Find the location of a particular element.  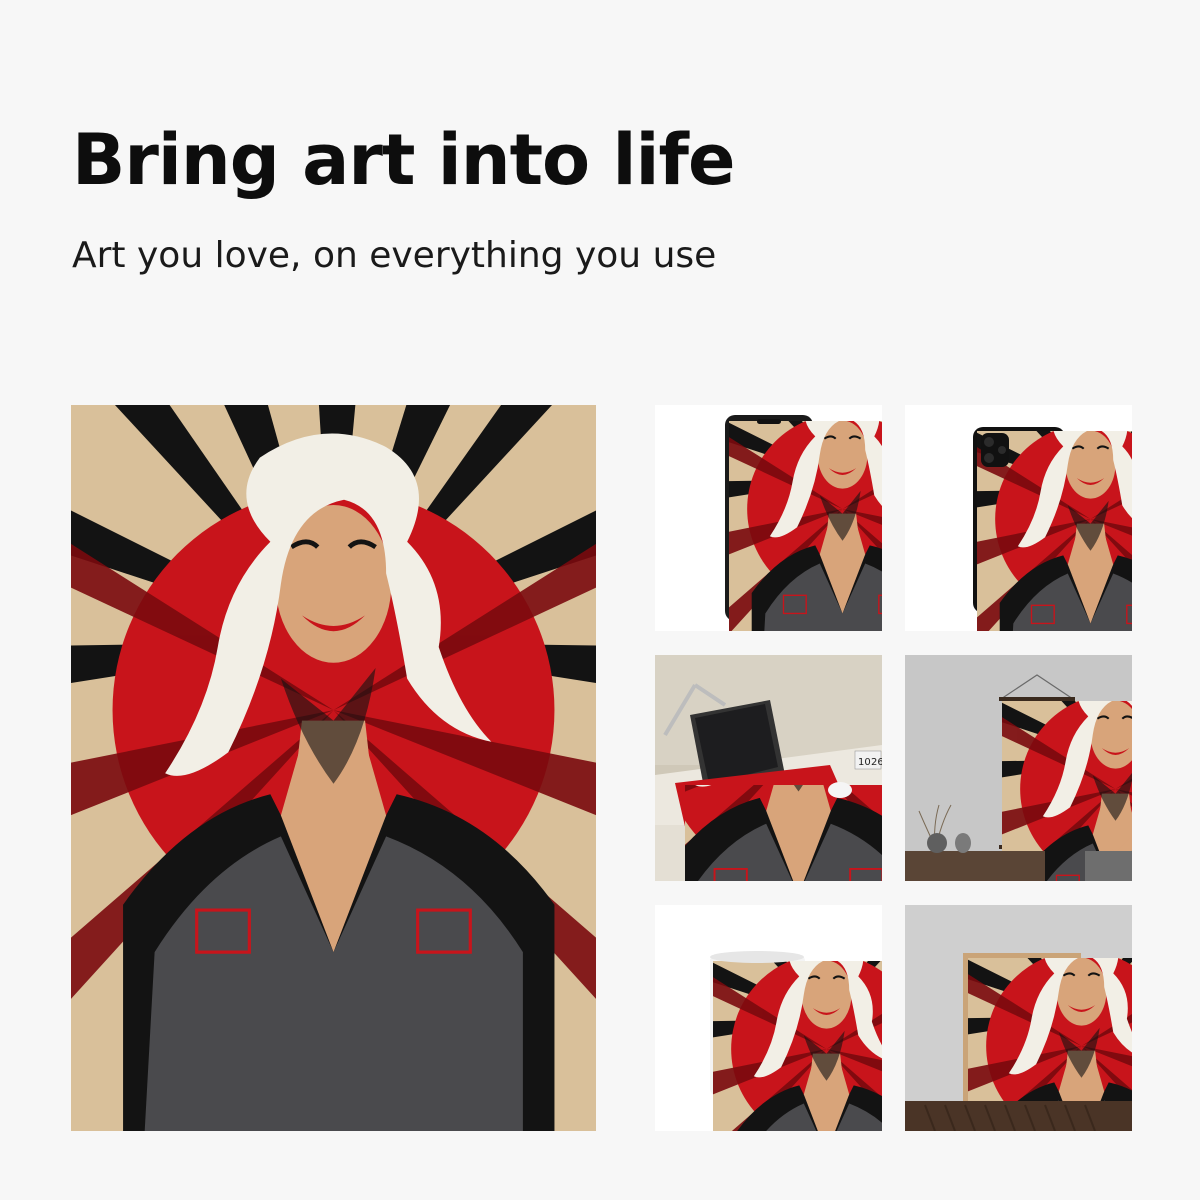

calendar-left-digit: 10 is located at coordinates (864, 762).